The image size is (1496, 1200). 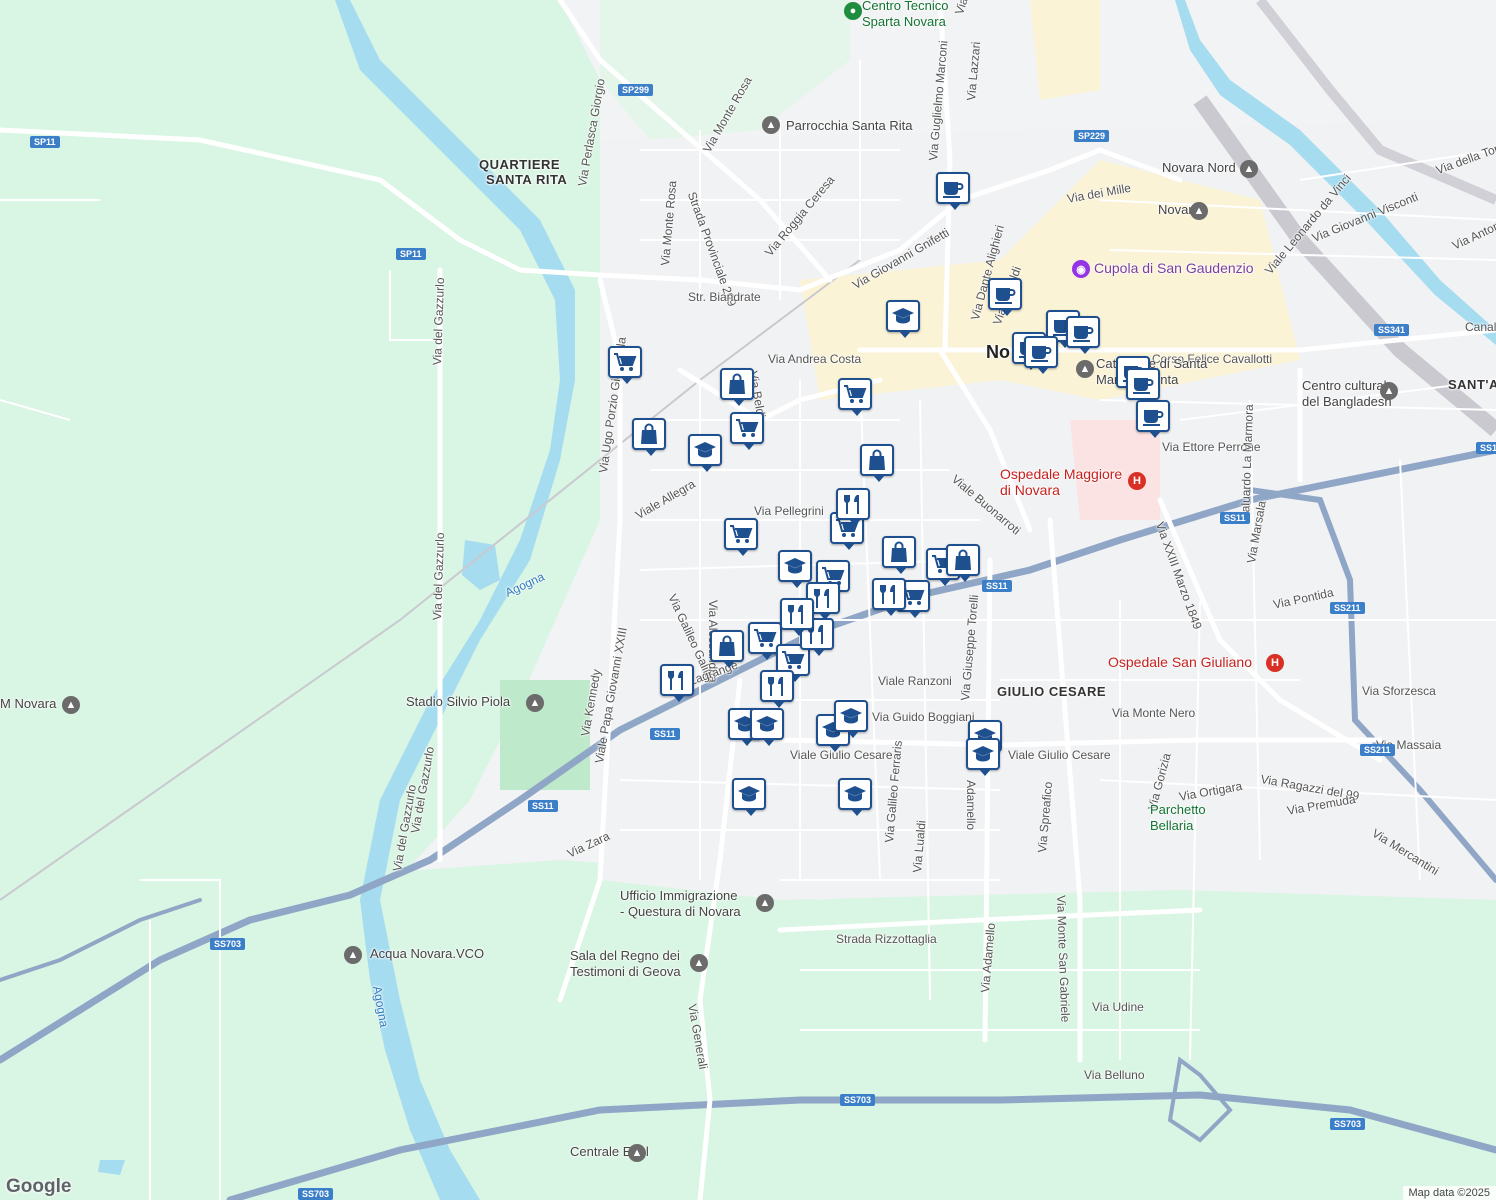 I want to click on place-cupola-di-san-gaudenzio: Cupola di San Gaudenzio, so click(x=1174, y=268).